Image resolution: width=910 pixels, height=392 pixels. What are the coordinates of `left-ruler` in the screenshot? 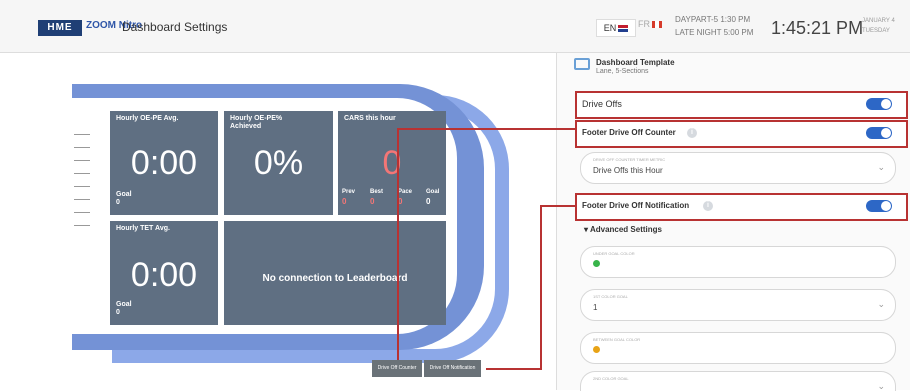 It's located at (82, 176).